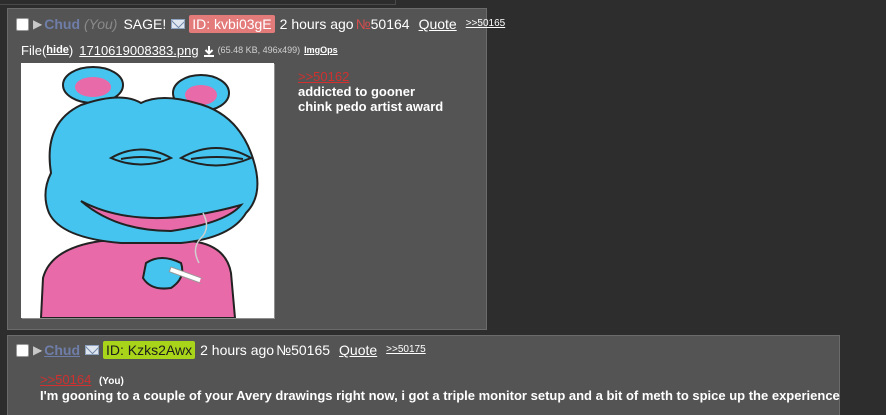 This screenshot has height=415, width=886. Describe the element at coordinates (65, 379) in the screenshot. I see `quote-reference: >>50164` at that location.